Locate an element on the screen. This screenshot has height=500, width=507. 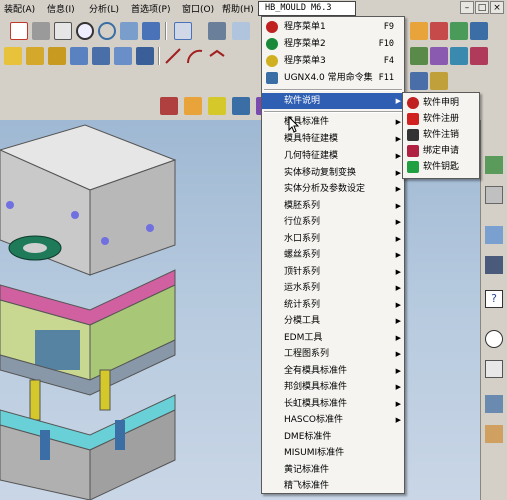
revolve-icon is located at coordinates (101, 56).